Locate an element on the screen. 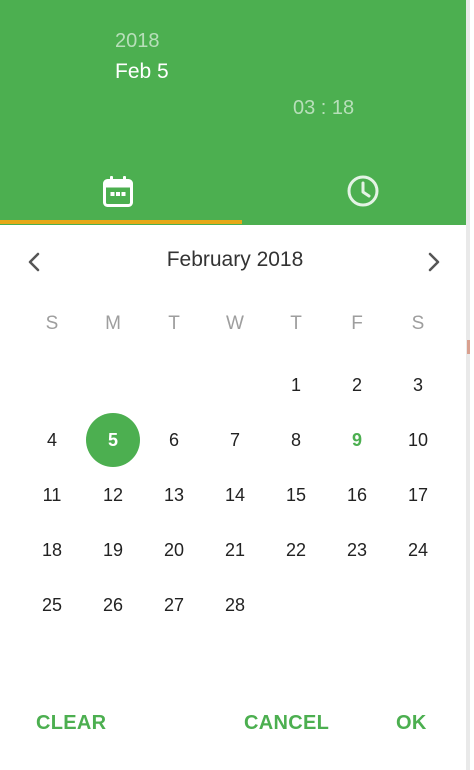  day-cell: 8 is located at coordinates (296, 440).